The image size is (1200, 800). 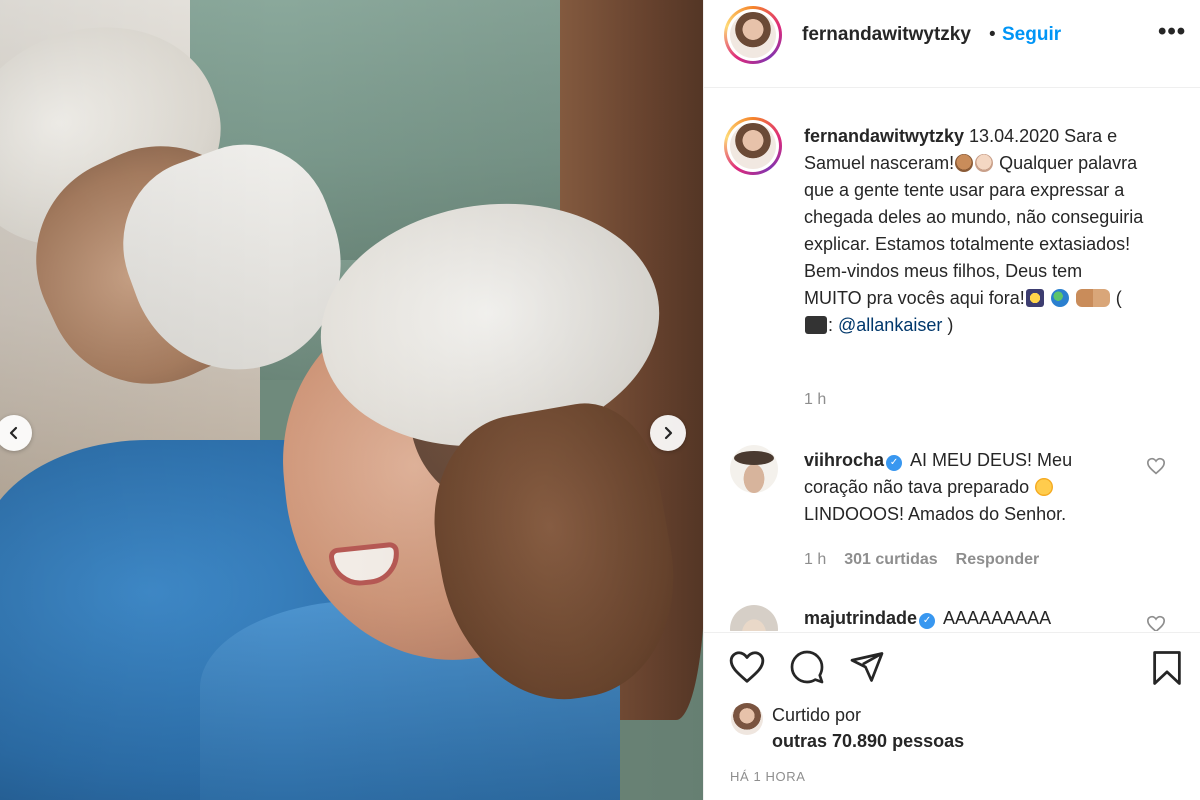 I want to click on comment-username: majutrindade, so click(x=860, y=618).